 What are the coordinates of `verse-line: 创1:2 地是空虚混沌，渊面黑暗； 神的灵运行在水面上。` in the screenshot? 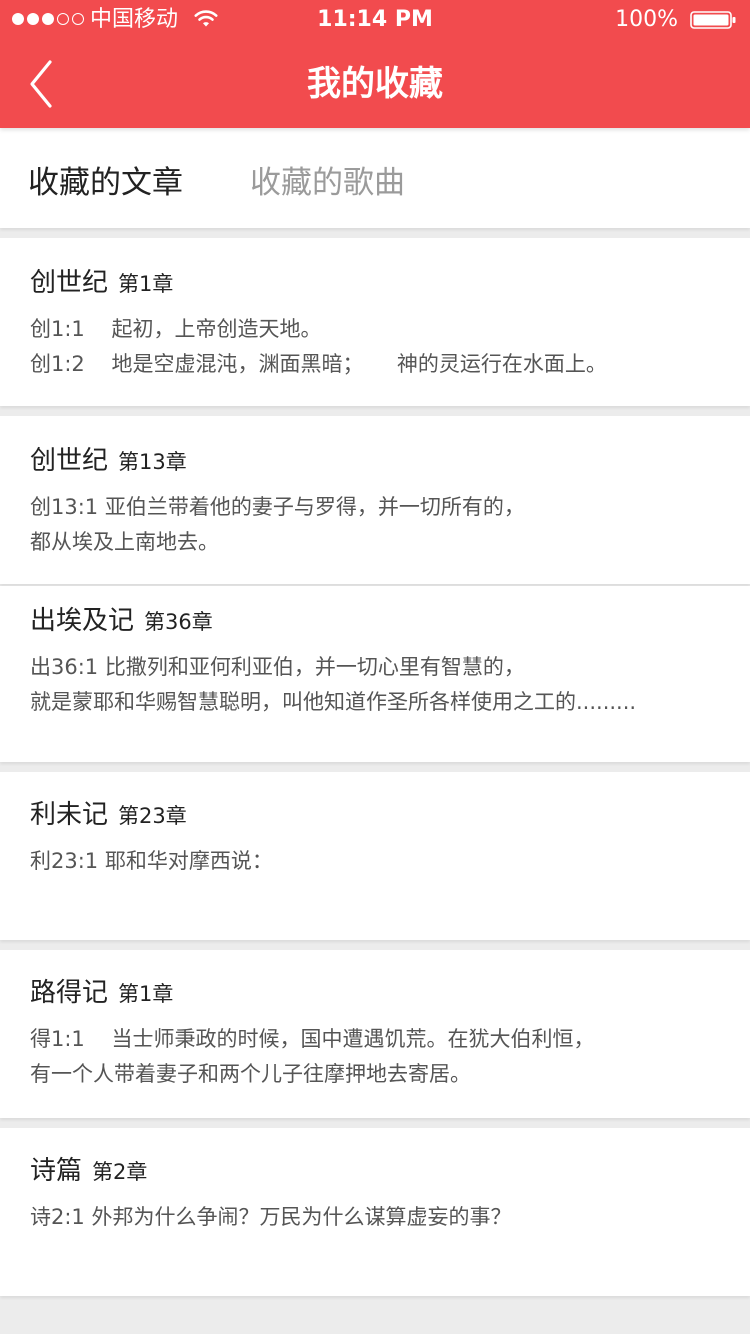 It's located at (318, 364).